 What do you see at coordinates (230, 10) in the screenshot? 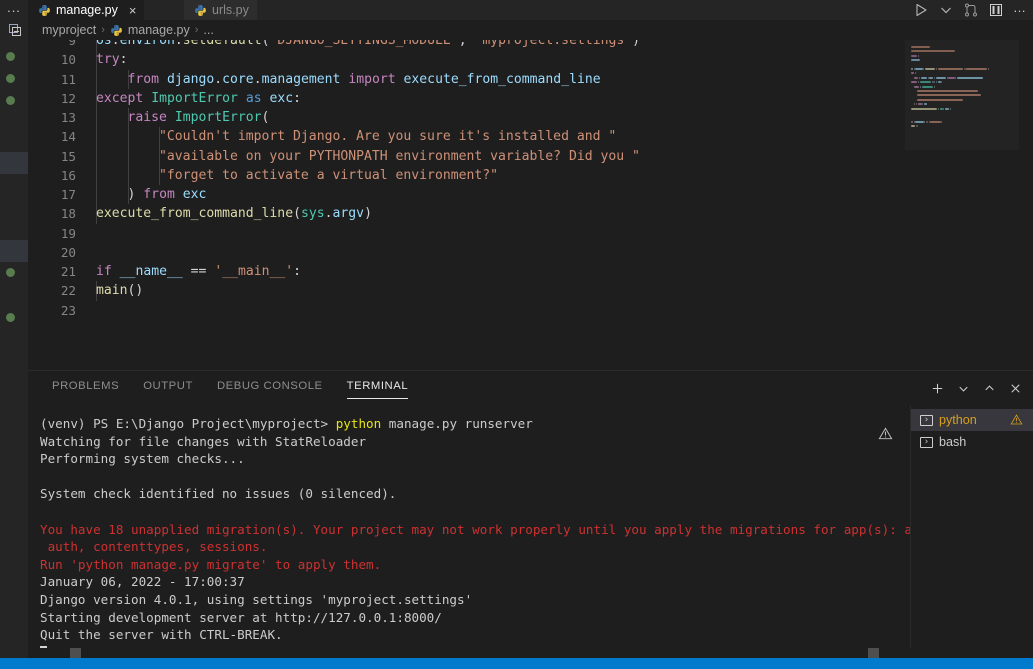
I see `tab-label: urls.py` at bounding box center [230, 10].